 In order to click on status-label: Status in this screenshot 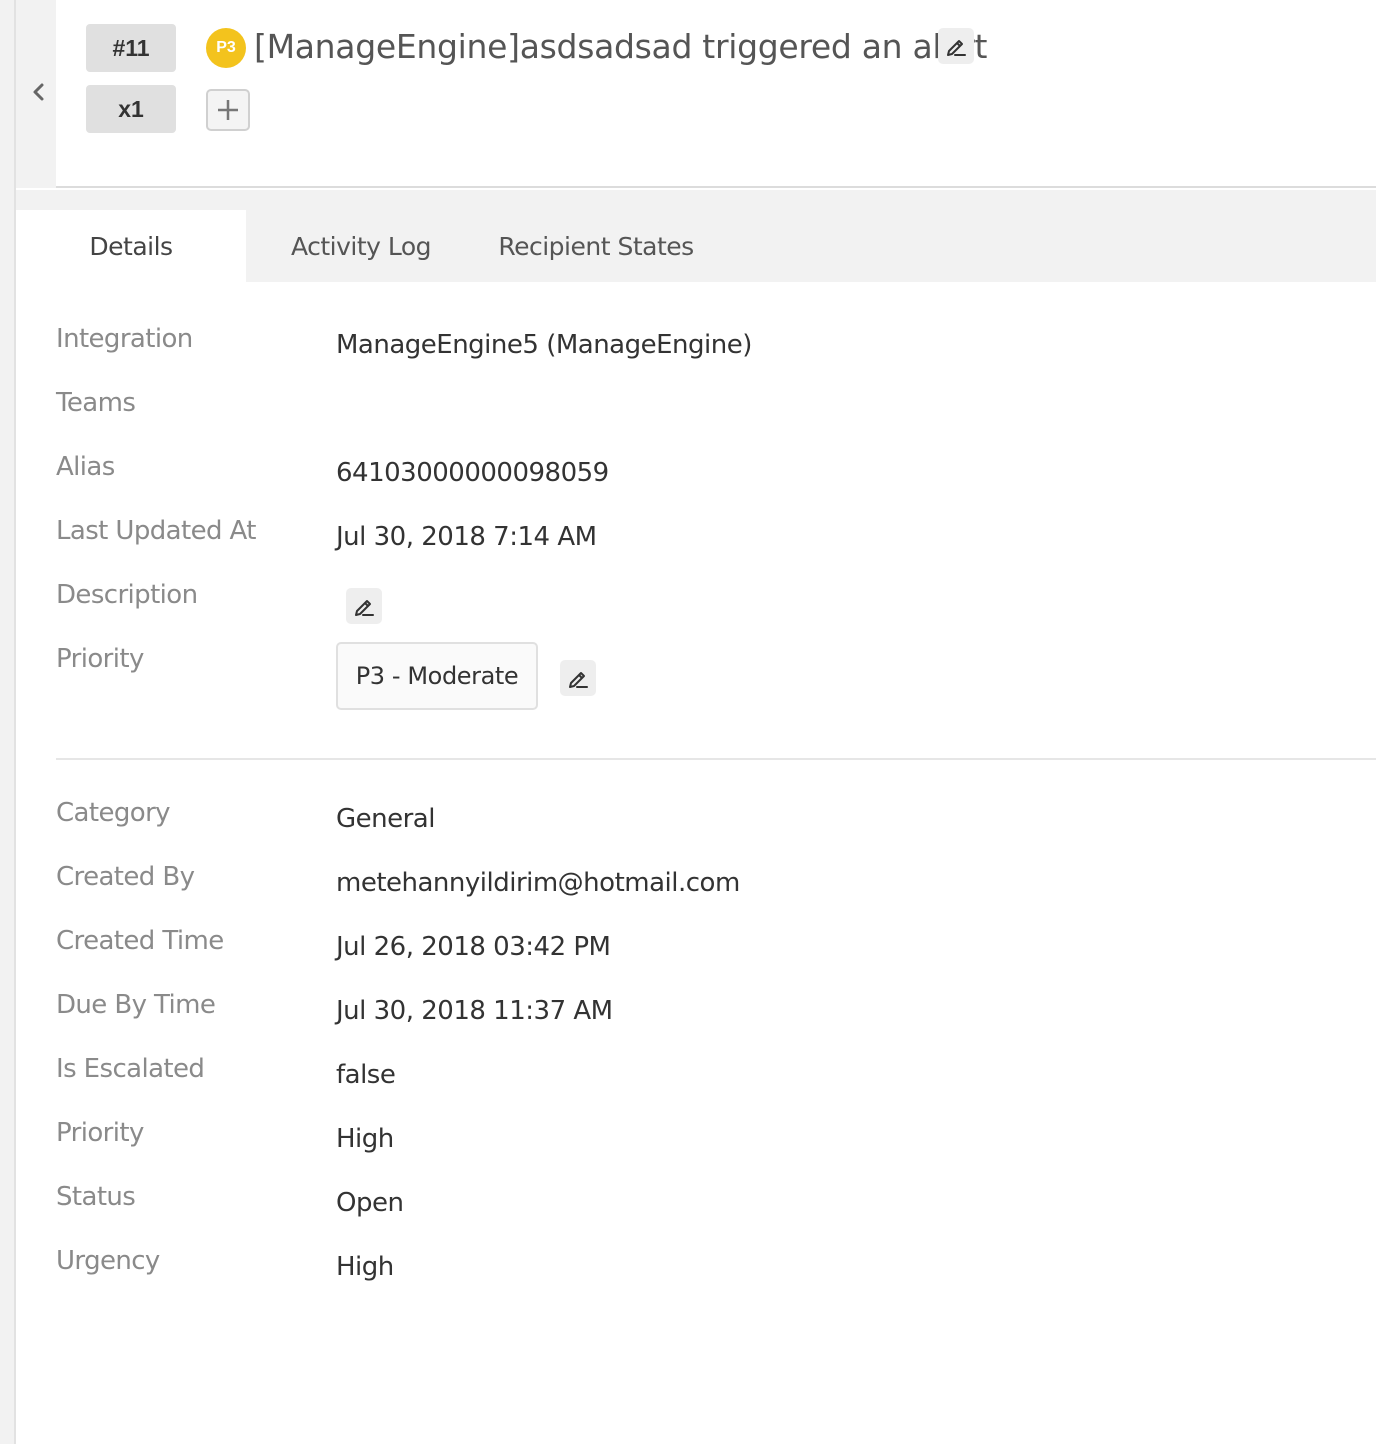, I will do `click(96, 1197)`.